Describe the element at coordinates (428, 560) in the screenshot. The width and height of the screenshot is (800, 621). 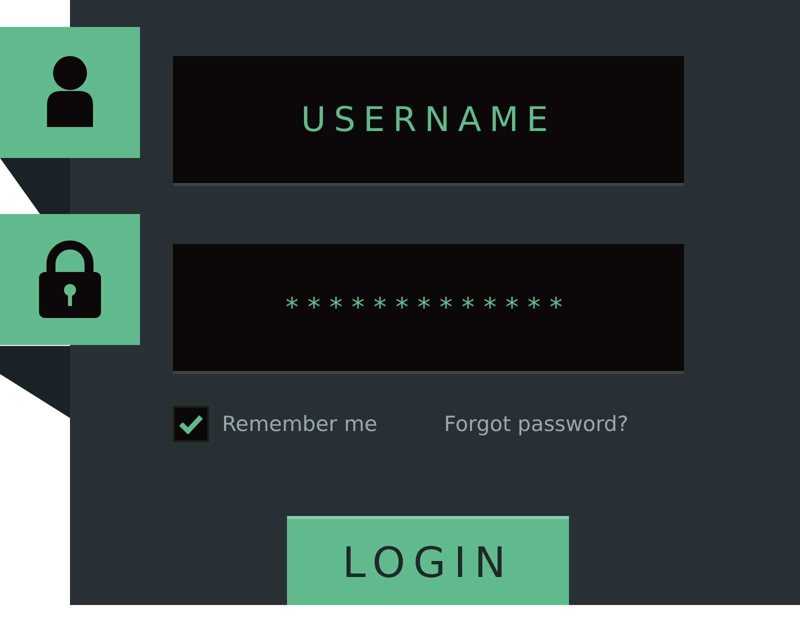
I see `login-button: LOGIN` at that location.